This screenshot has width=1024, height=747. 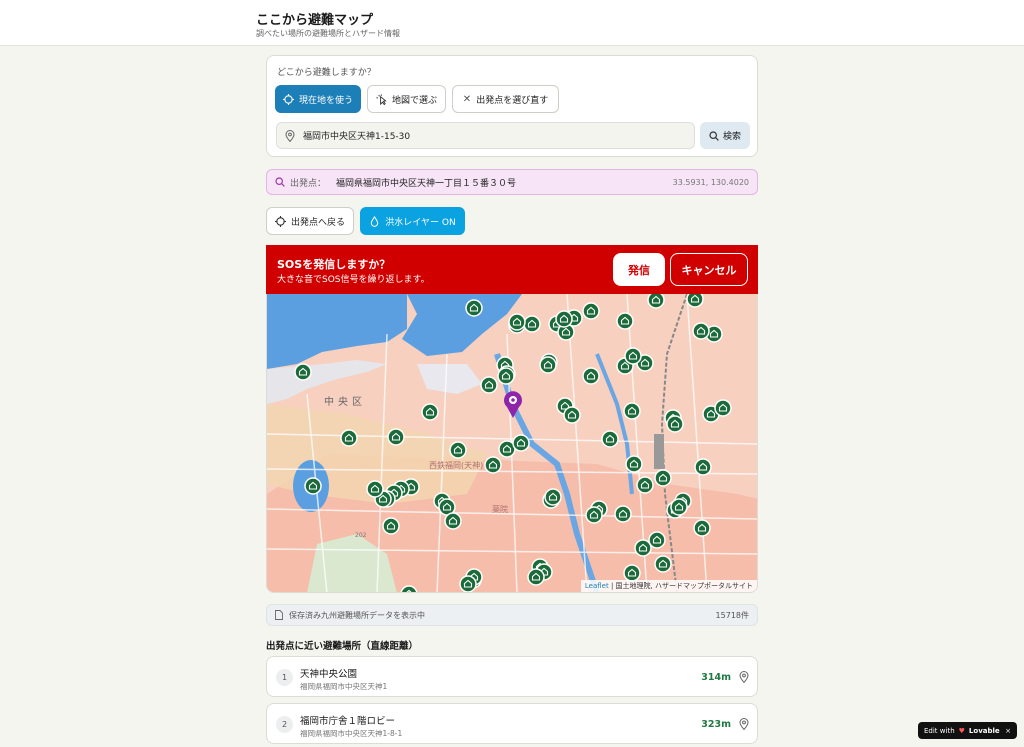 I want to click on choose-on-map-label: 地図で選ぶ, so click(x=414, y=100).